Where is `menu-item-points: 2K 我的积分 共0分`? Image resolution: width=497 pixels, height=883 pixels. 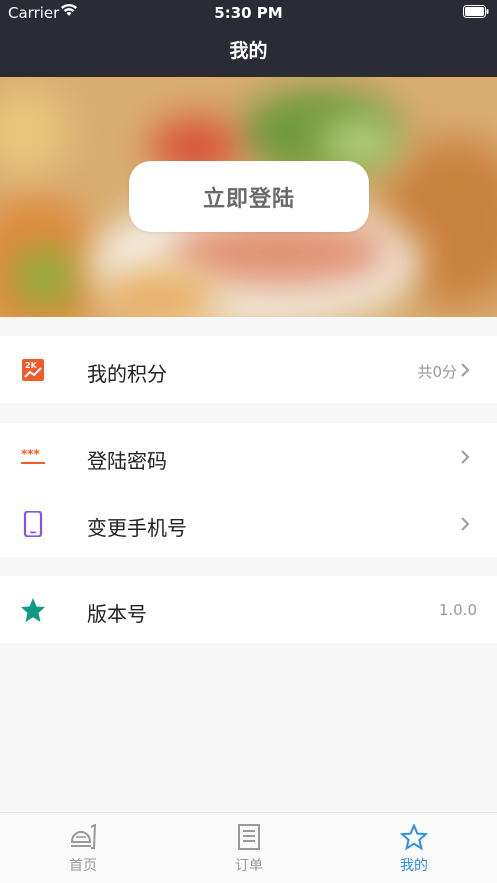
menu-item-points: 2K 我的积分 共0分 is located at coordinates (248, 369).